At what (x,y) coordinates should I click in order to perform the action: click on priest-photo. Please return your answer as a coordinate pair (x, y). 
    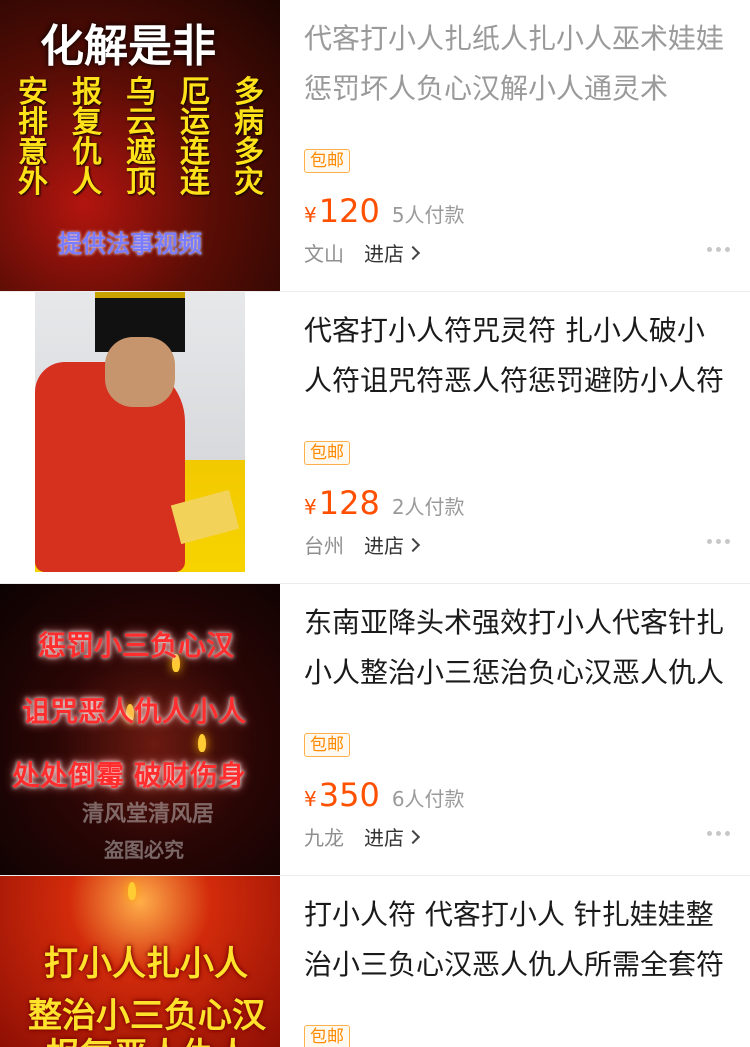
    Looking at the image, I should click on (140, 432).